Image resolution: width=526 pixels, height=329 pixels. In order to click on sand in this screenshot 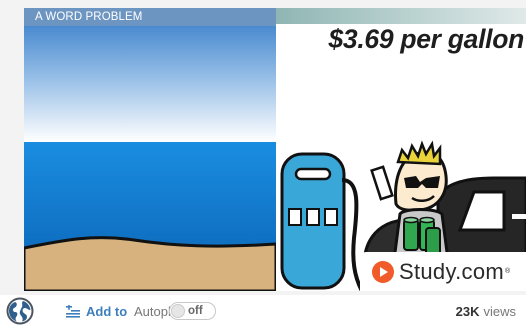, I will do `click(151, 263)`.